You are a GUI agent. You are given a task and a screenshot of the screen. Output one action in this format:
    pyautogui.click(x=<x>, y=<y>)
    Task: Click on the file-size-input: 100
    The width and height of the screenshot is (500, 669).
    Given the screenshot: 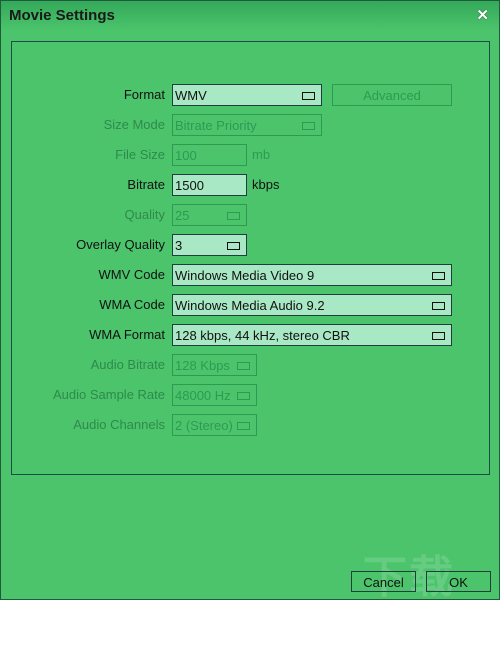 What is the action you would take?
    pyautogui.click(x=209, y=155)
    